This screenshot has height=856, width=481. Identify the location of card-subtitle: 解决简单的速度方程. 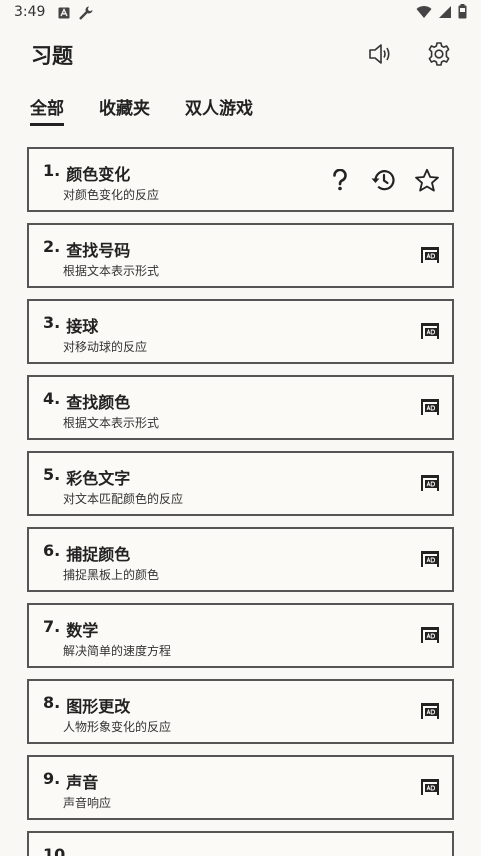
(117, 651).